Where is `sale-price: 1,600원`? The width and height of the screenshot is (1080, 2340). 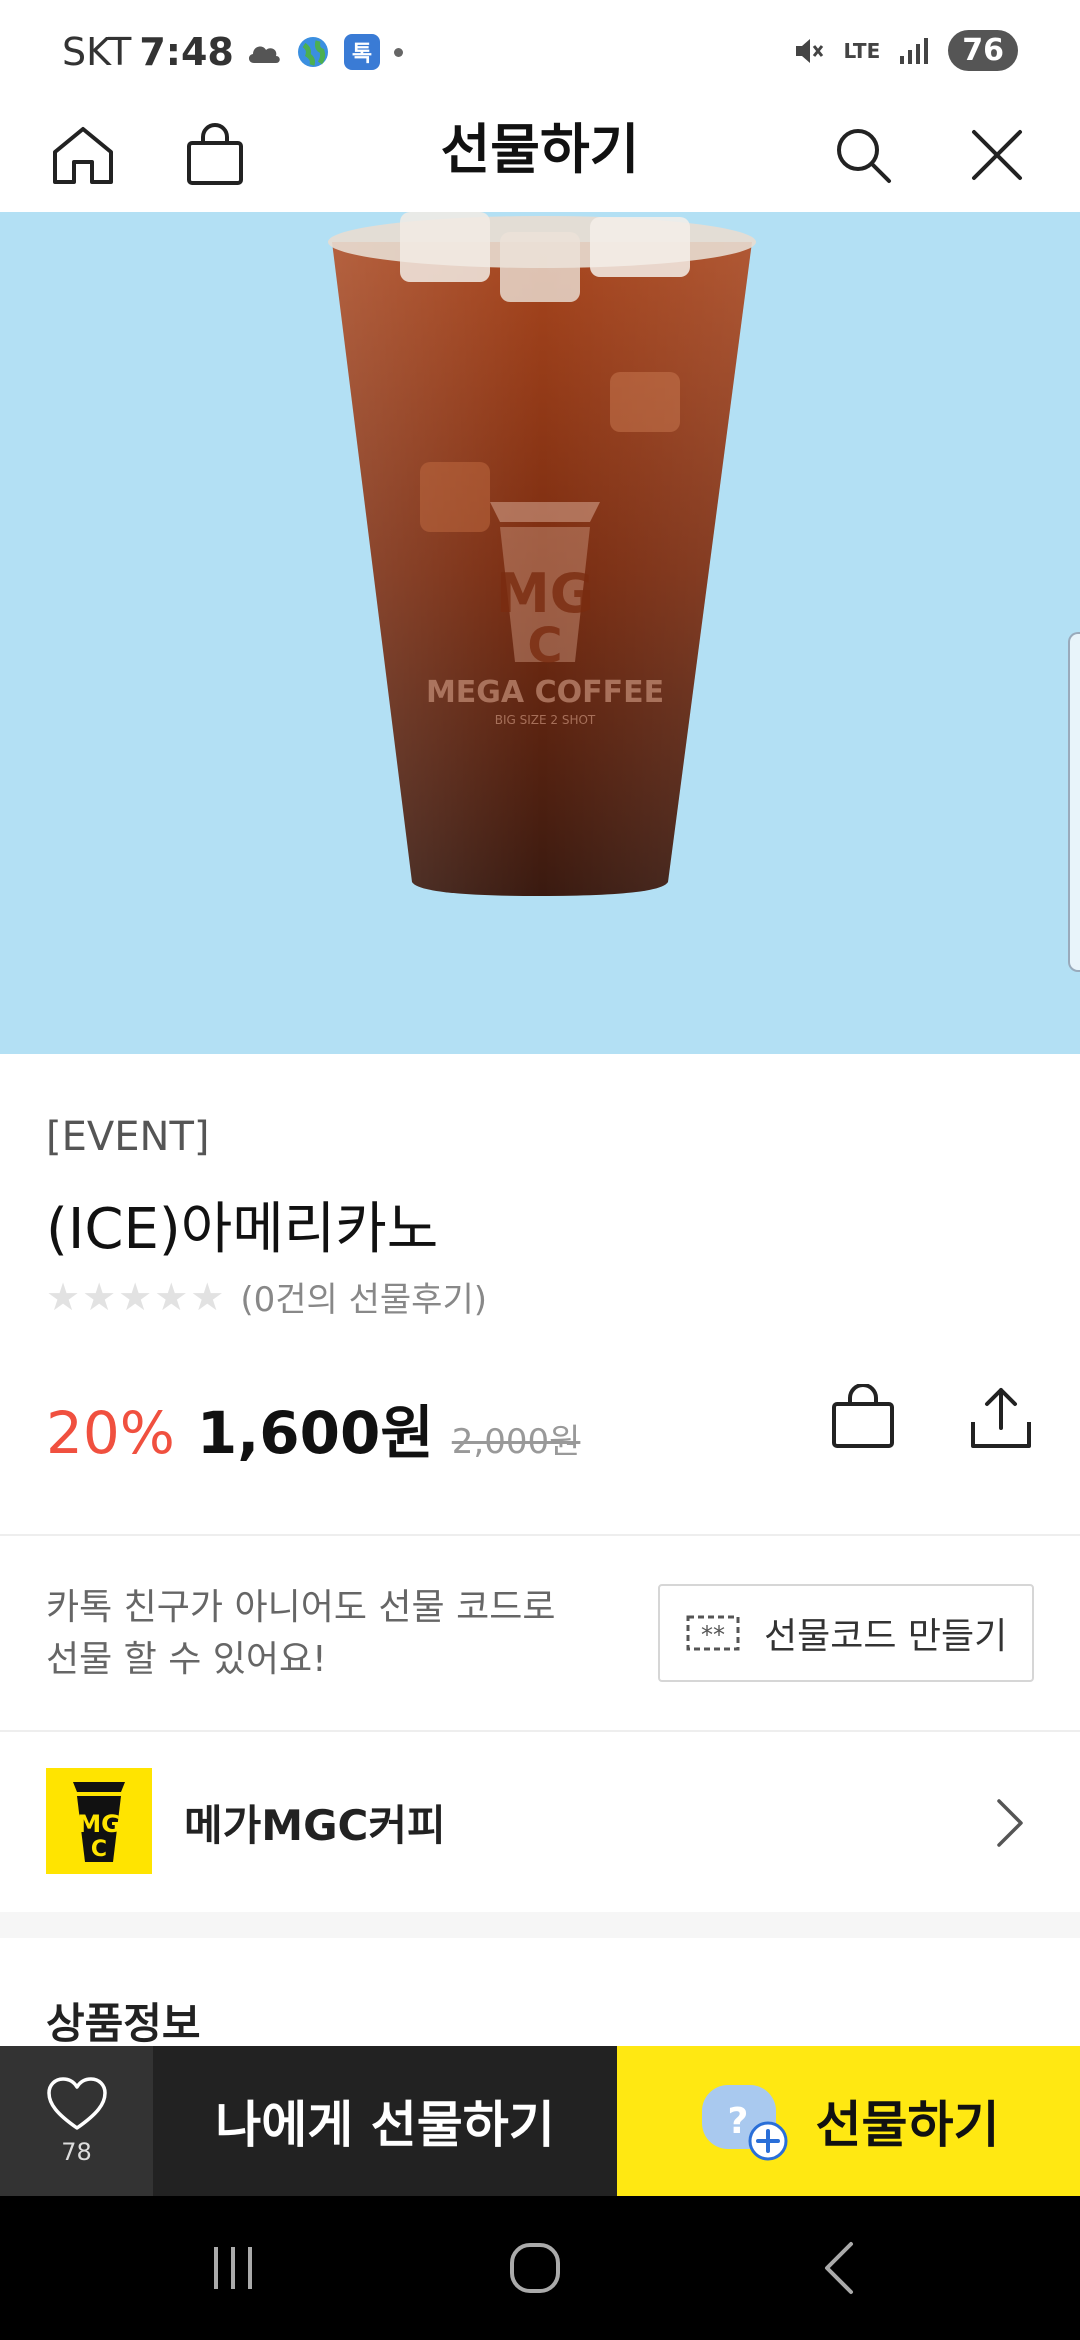
sale-price: 1,600원 is located at coordinates (315, 1433).